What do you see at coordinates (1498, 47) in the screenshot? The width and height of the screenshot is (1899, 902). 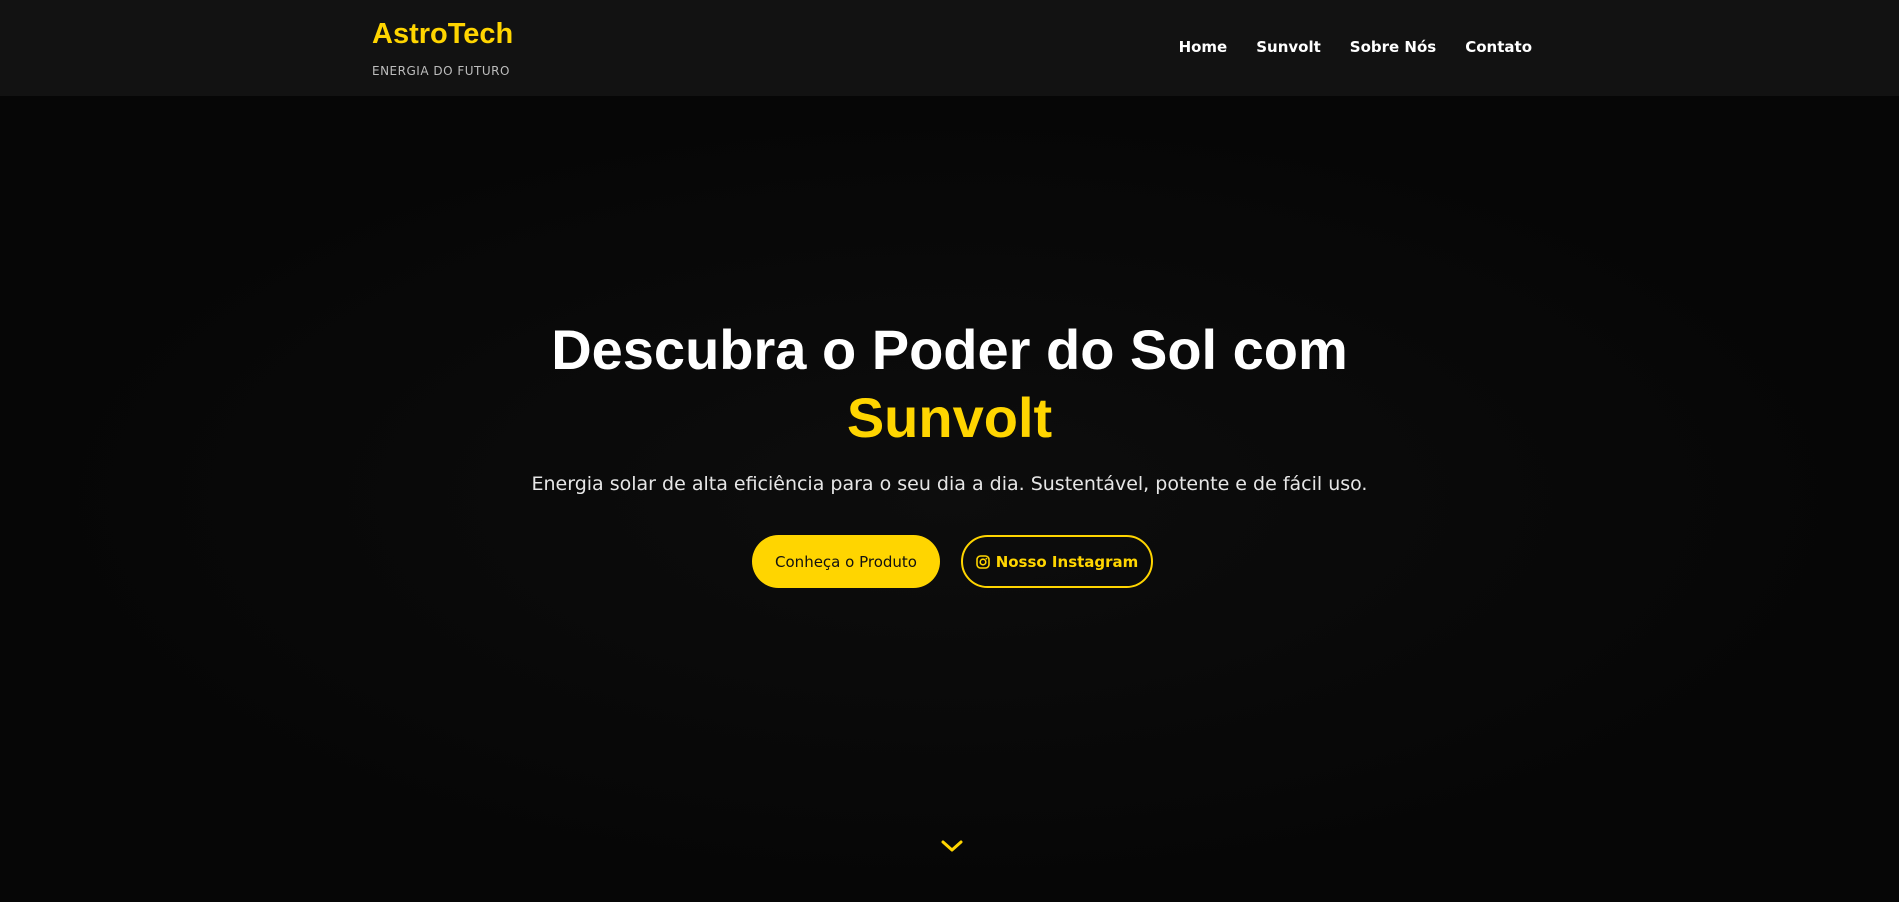 I see `nav-item-contato: Contato` at bounding box center [1498, 47].